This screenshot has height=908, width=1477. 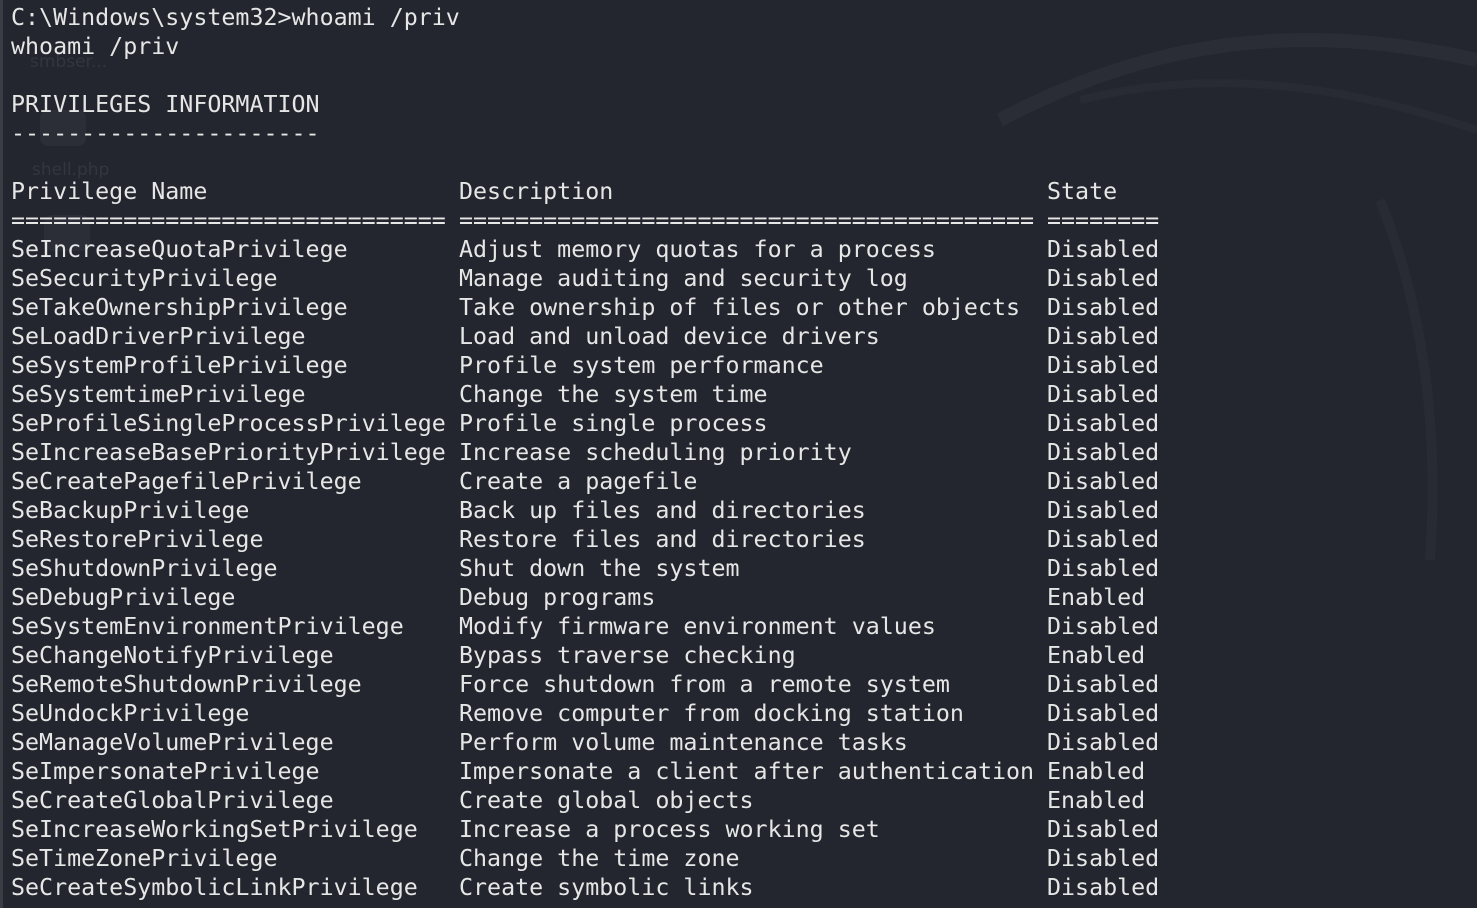 I want to click on table-header-row: Privilege Name Description State, so click(x=611, y=191).